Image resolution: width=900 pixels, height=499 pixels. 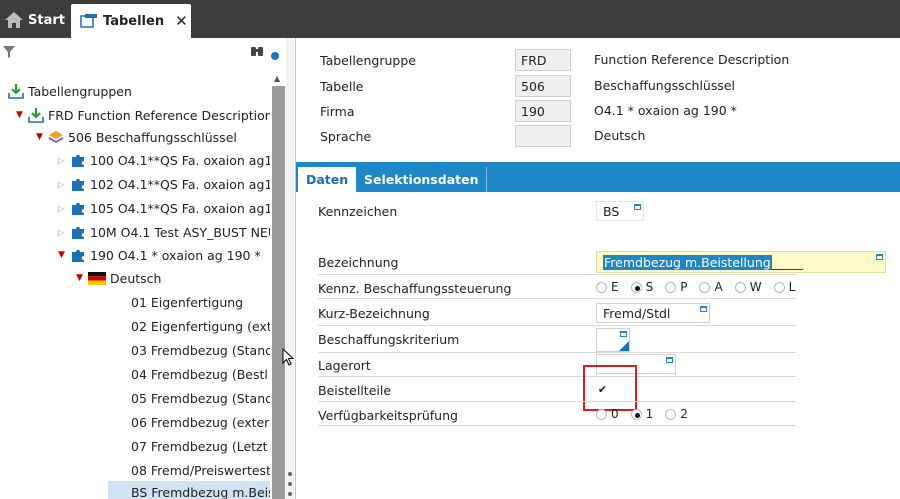 What do you see at coordinates (200, 422) in the screenshot?
I see `tree-entry: 06 Fremdbezug (exter` at bounding box center [200, 422].